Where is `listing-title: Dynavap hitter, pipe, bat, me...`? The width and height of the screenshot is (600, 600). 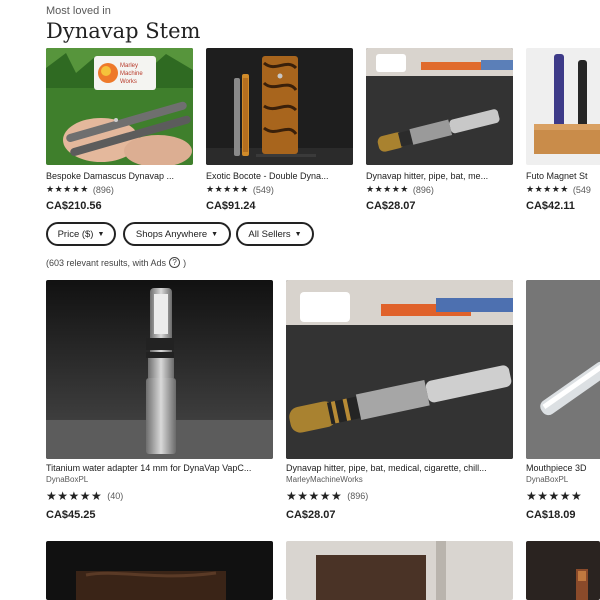
listing-title: Dynavap hitter, pipe, bat, me... is located at coordinates (439, 176).